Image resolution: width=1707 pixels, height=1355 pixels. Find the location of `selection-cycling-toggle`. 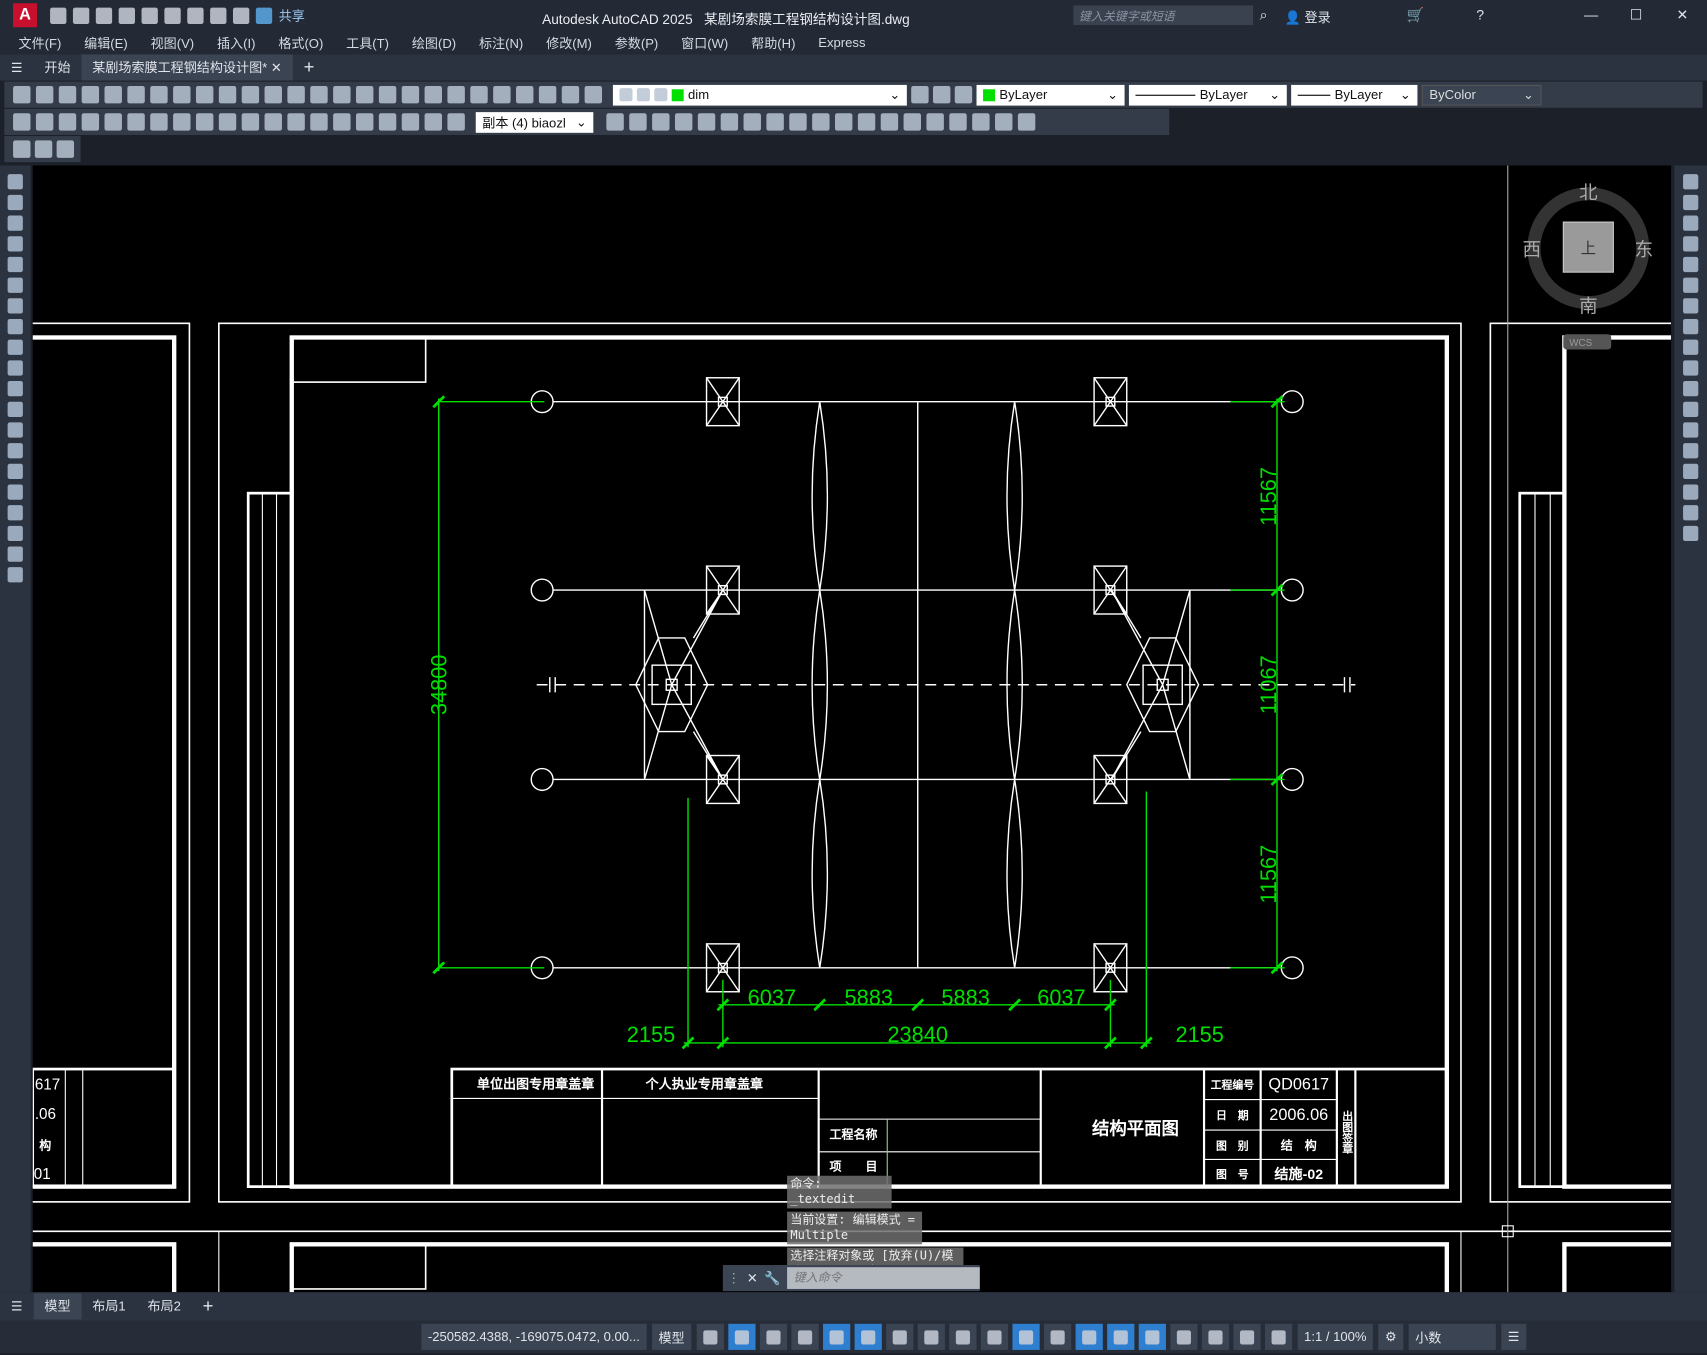

selection-cycling-toggle is located at coordinates (1057, 1336).